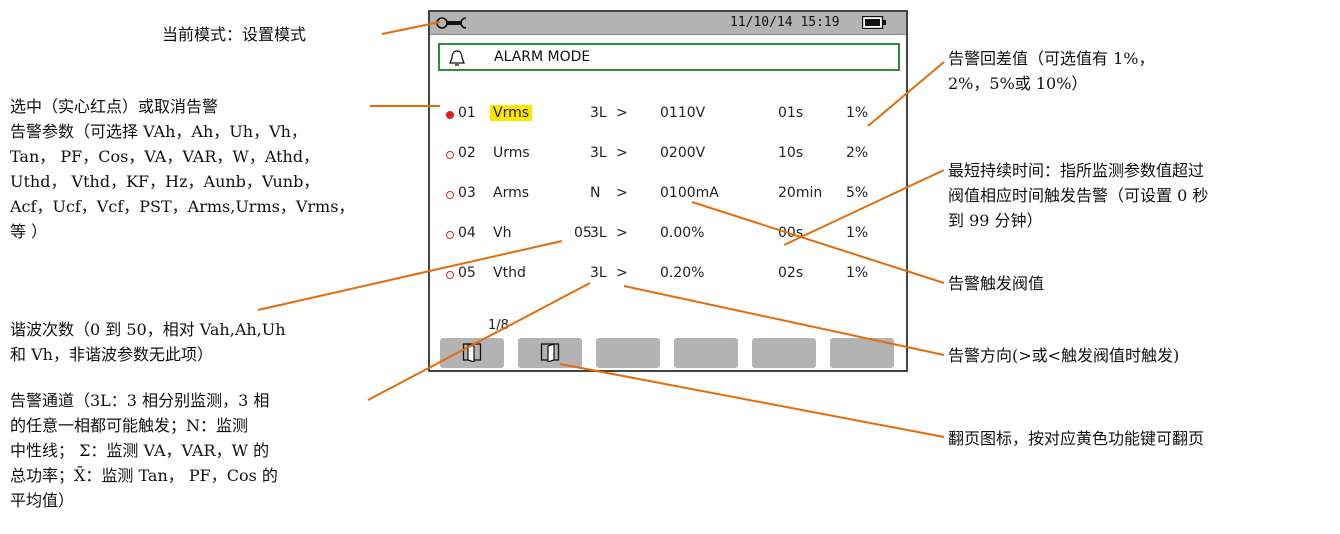 The height and width of the screenshot is (534, 1340). I want to click on leader-line-order, so click(410, 275).